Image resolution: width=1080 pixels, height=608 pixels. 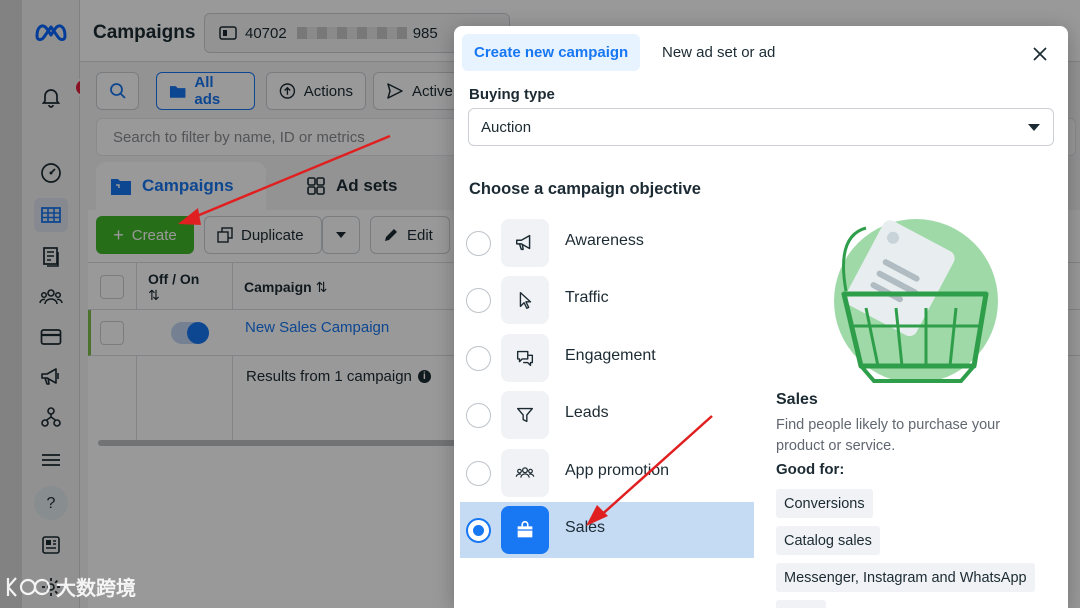 I want to click on objective-label: Awareness, so click(x=604, y=240).